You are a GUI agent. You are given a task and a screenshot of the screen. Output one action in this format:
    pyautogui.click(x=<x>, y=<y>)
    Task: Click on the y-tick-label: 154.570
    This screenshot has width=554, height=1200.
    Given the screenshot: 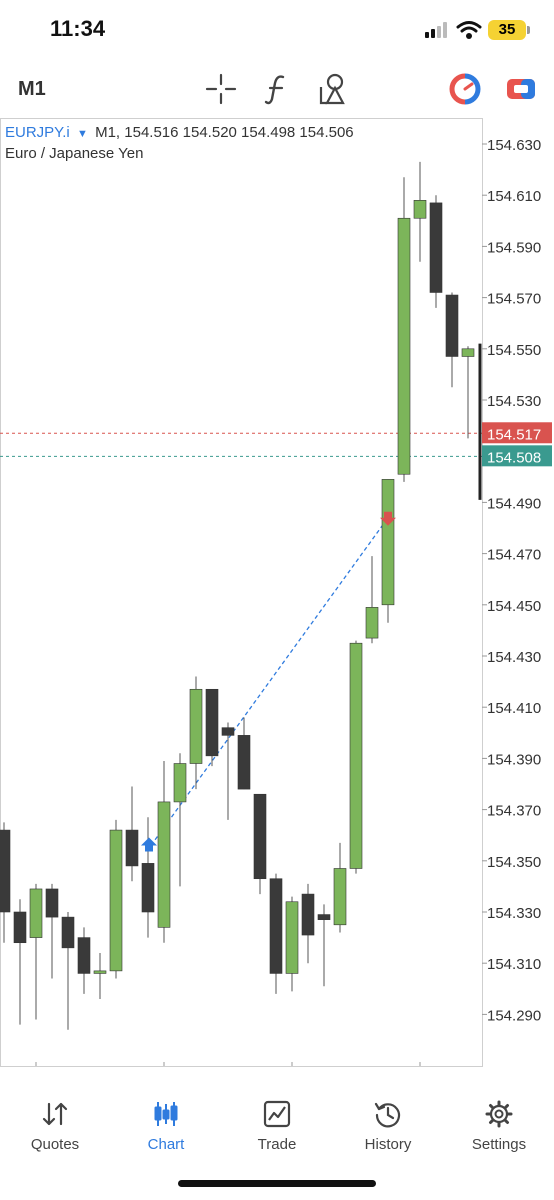 What is the action you would take?
    pyautogui.click(x=514, y=299)
    